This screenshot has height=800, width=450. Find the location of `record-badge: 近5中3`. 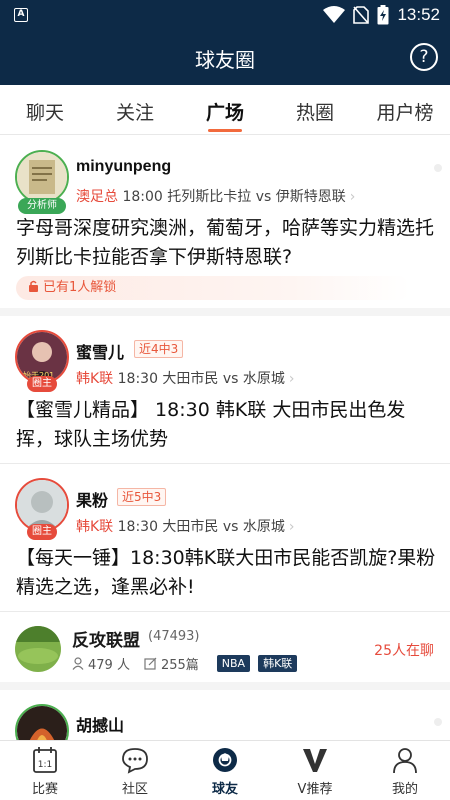

record-badge: 近5中3 is located at coordinates (142, 497).